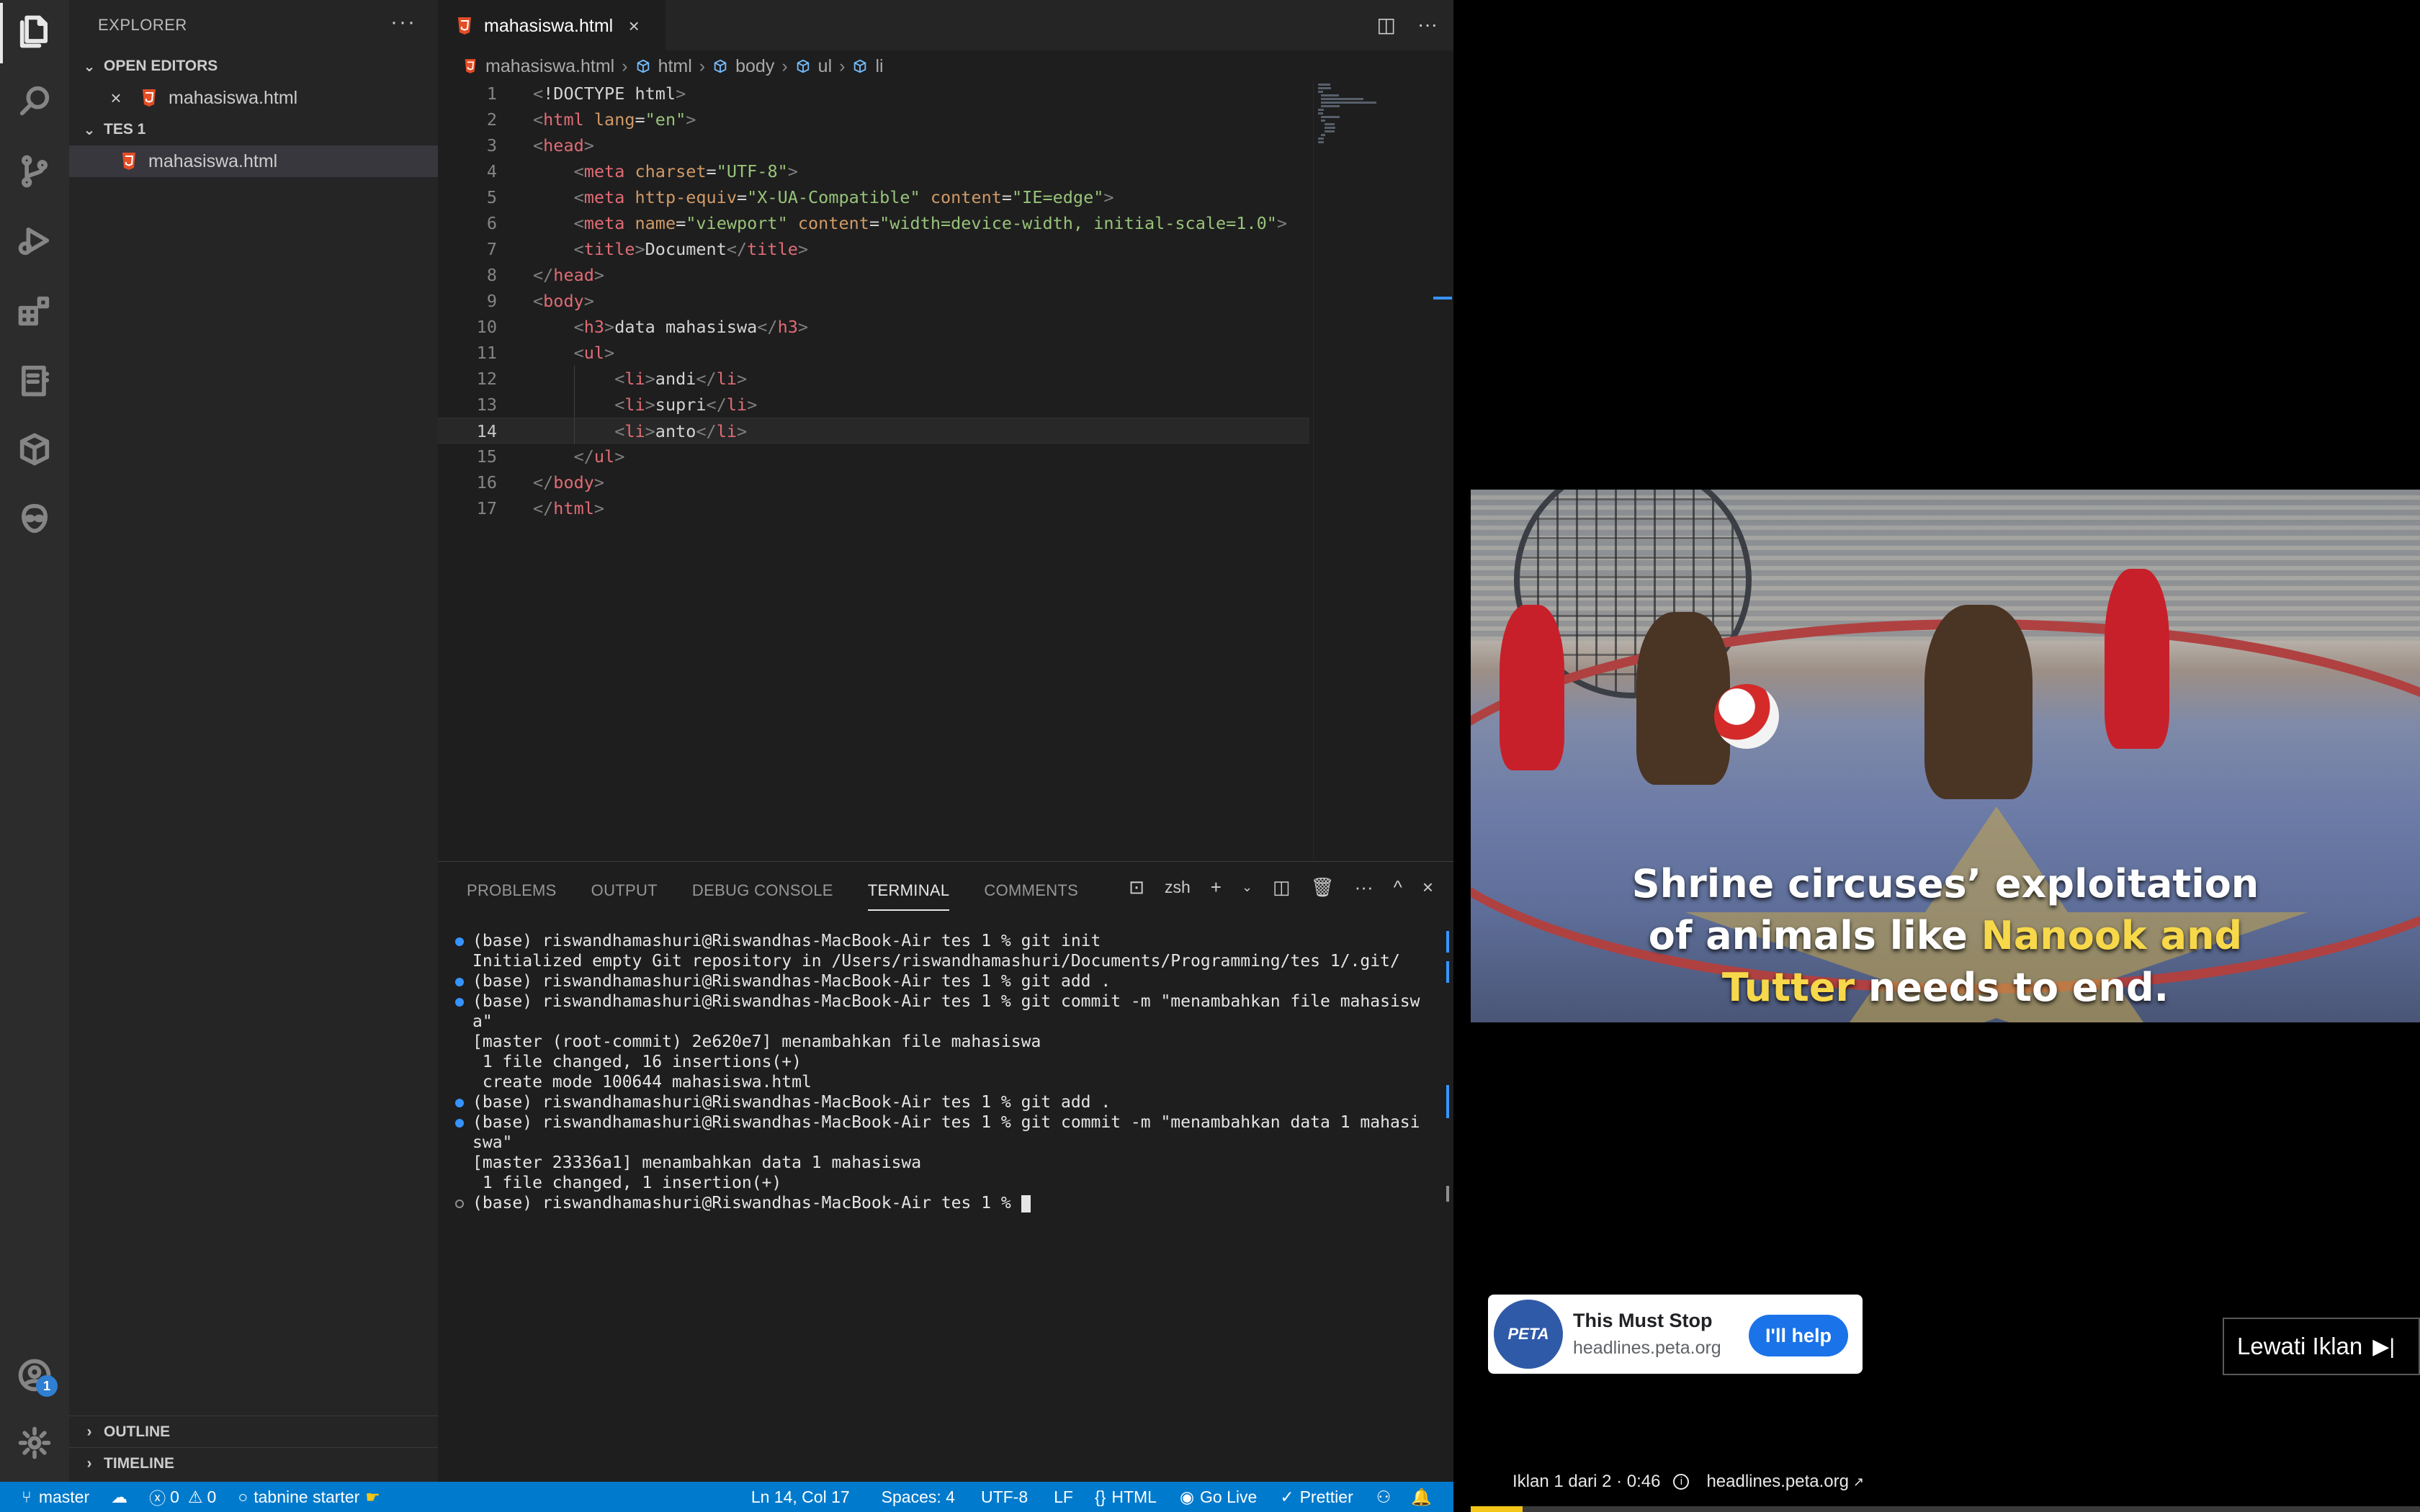 This screenshot has height=1512, width=2420. Describe the element at coordinates (1945, 1509) in the screenshot. I see `ad-progress-track` at that location.